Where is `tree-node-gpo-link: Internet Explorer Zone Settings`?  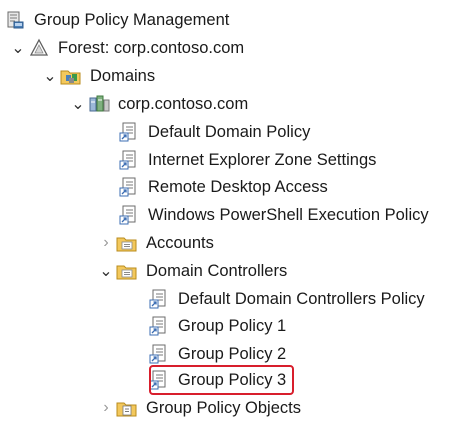
tree-node-gpo-link: Internet Explorer Zone Settings is located at coordinates (248, 159).